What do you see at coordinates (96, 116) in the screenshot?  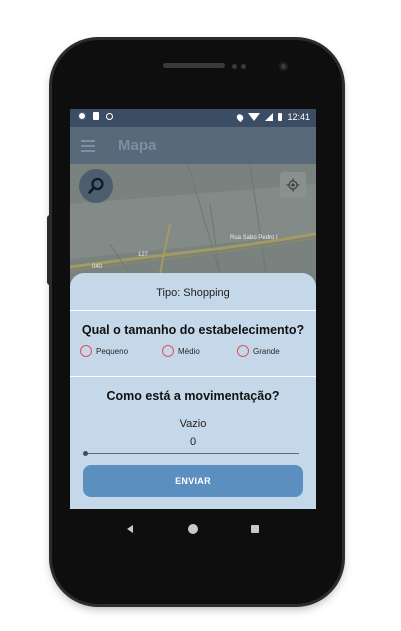 I see `sd-card-icon` at bounding box center [96, 116].